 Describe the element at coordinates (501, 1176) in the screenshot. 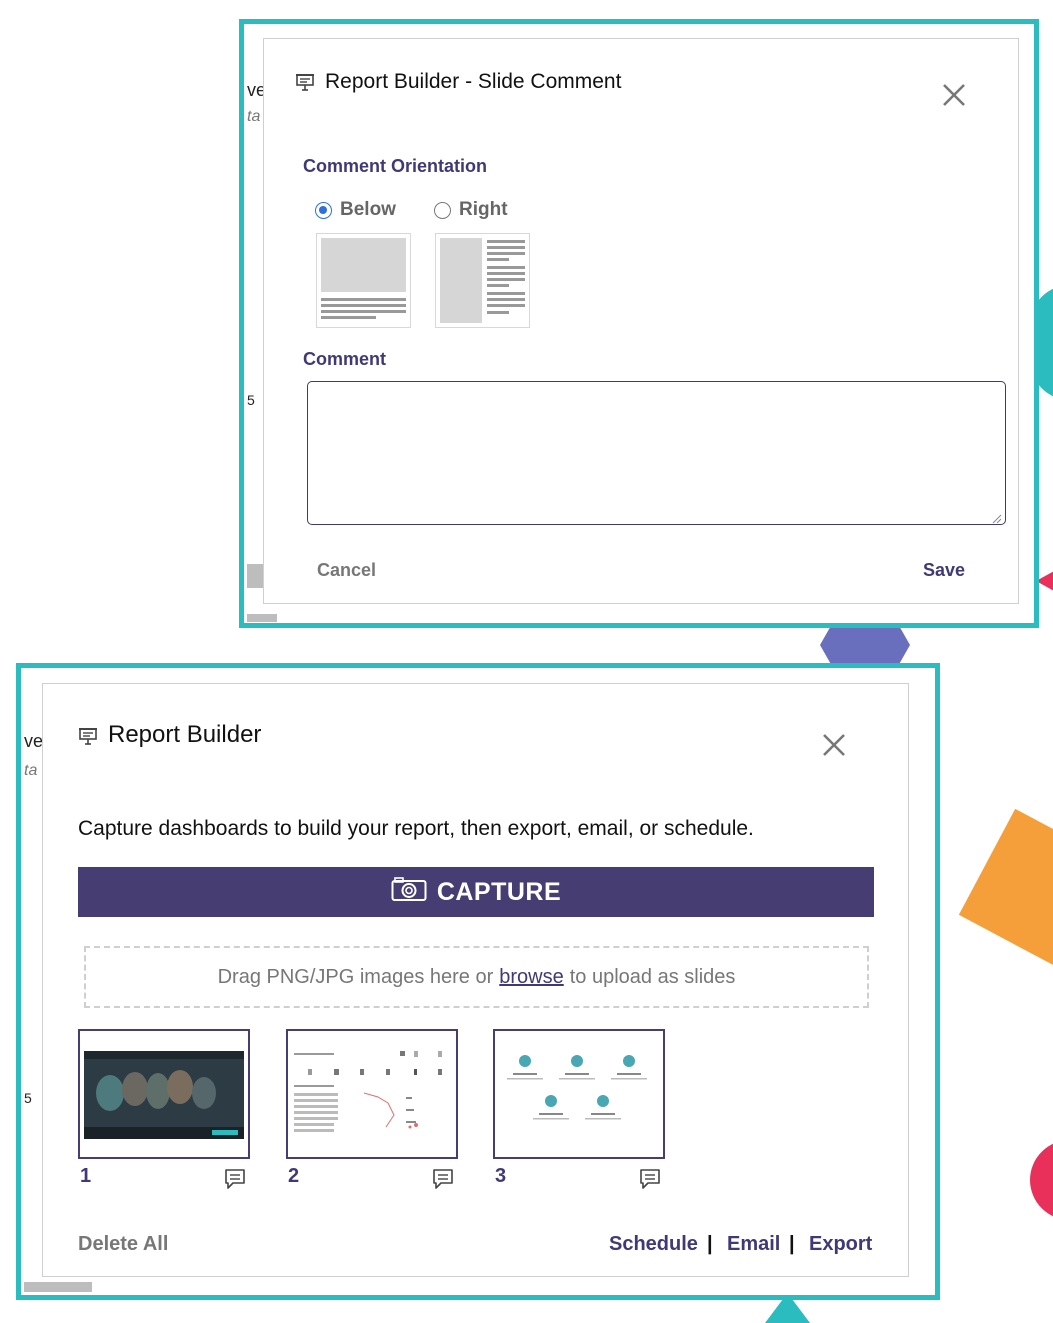

I see `slide-number: 3` at that location.